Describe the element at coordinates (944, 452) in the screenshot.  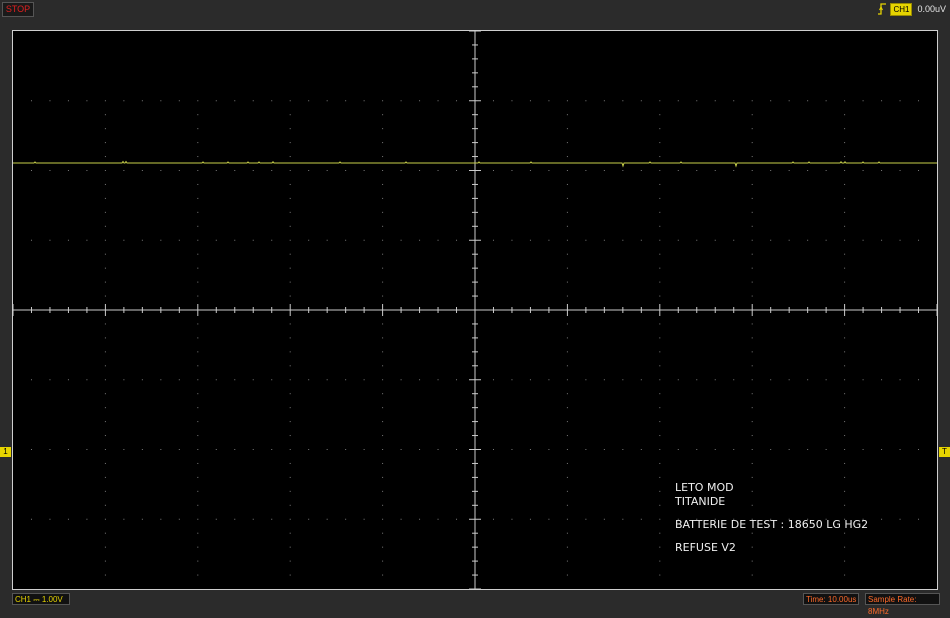
I see `trigger-level-marker: T` at that location.